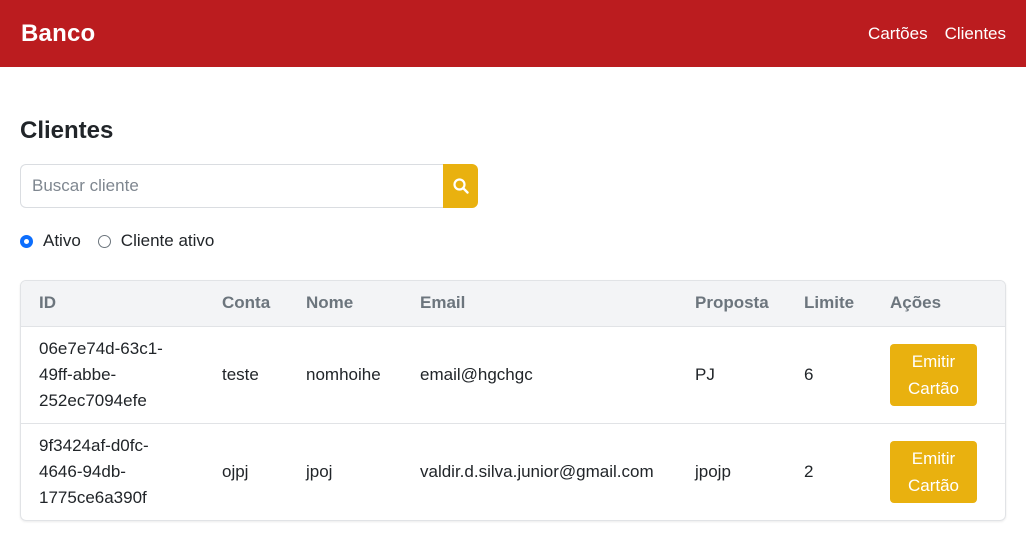  Describe the element at coordinates (104, 241) in the screenshot. I see `radio-cliente-ativo-input` at that location.